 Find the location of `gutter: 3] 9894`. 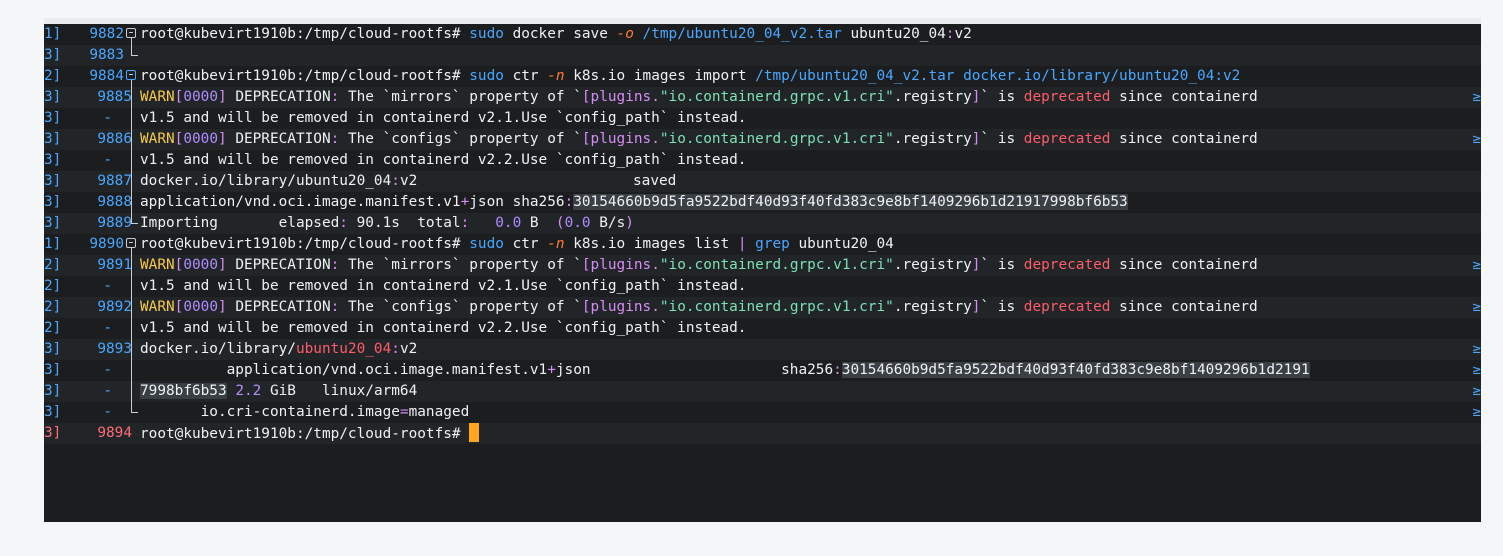

gutter: 3] 9894 is located at coordinates (92, 433).